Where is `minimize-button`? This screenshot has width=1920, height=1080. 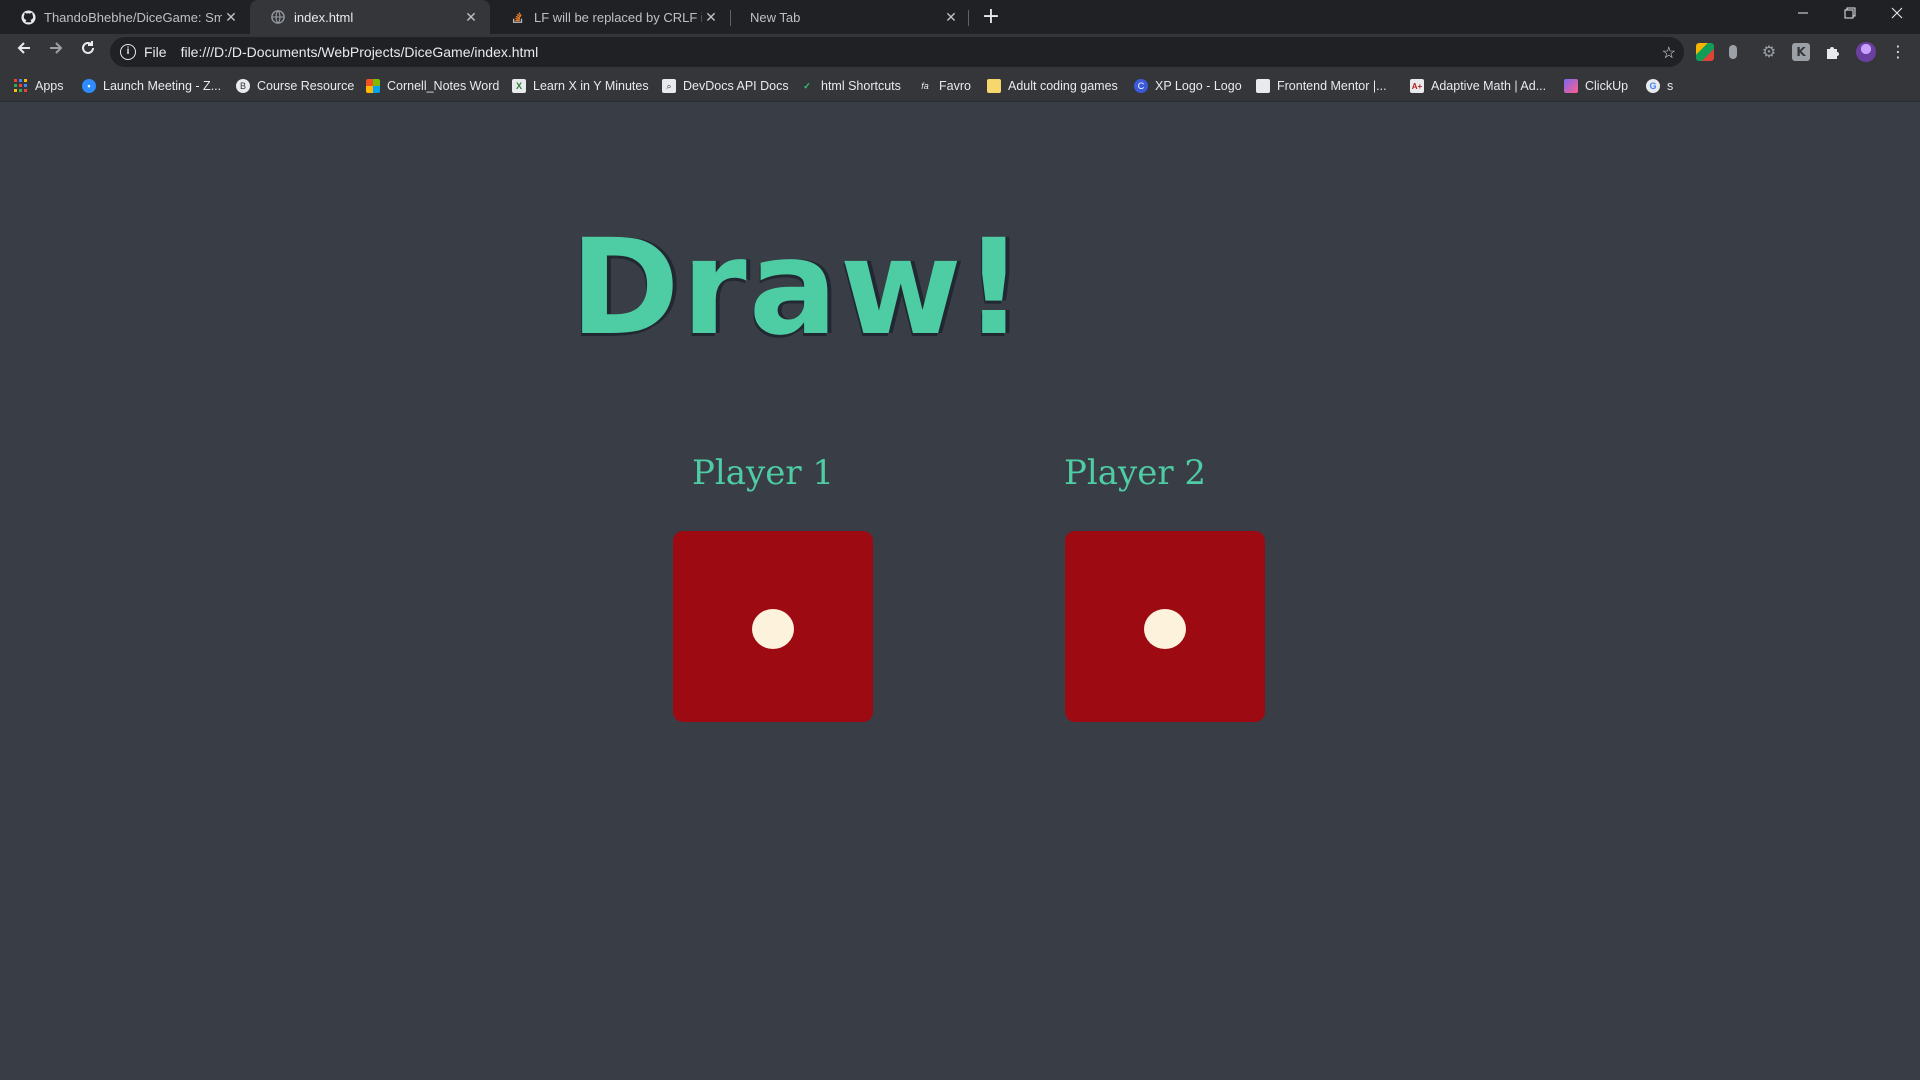
minimize-button is located at coordinates (1803, 15).